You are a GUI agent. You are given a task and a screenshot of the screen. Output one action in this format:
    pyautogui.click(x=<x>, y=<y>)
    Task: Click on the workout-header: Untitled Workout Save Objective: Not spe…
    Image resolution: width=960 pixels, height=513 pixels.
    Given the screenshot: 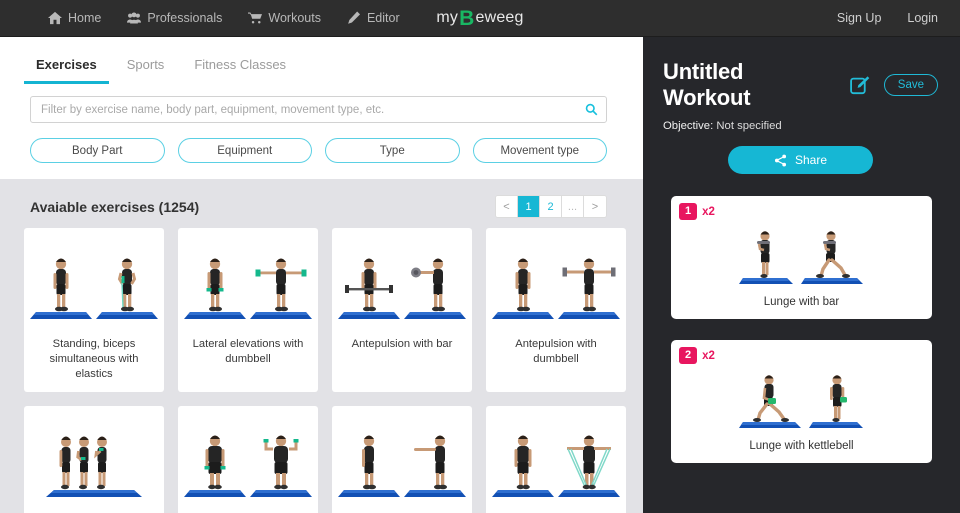 What is the action you would take?
    pyautogui.click(x=801, y=105)
    